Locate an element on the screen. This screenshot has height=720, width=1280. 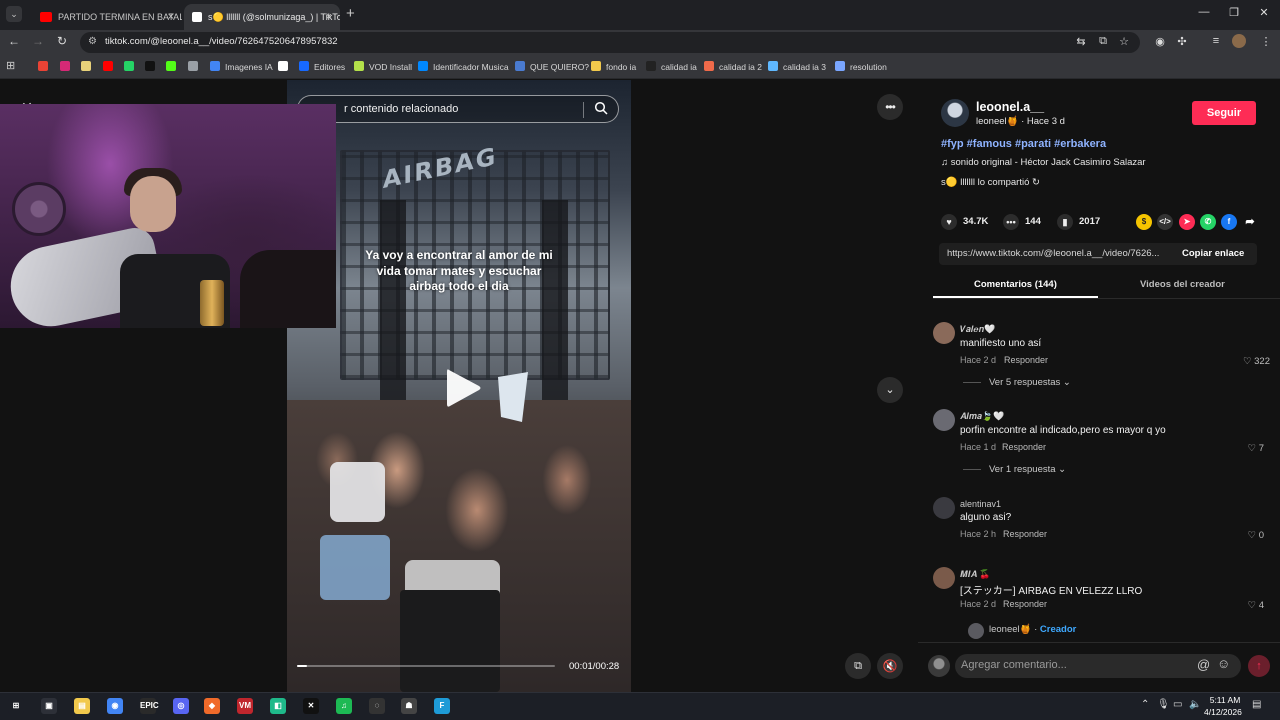
video-progress-bar is located at coordinates (426, 666).